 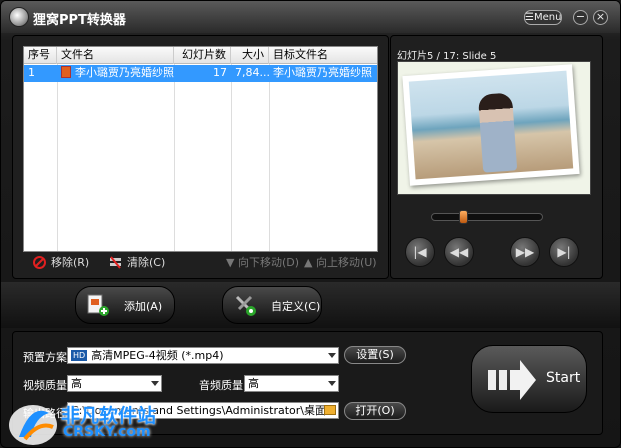 I want to click on arrow-up-icon: ▲, so click(x=310, y=262).